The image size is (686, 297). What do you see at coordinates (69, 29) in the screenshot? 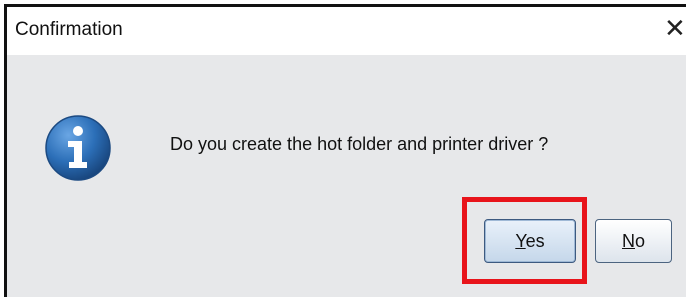
I see `dialog-title: Confirmation` at bounding box center [69, 29].